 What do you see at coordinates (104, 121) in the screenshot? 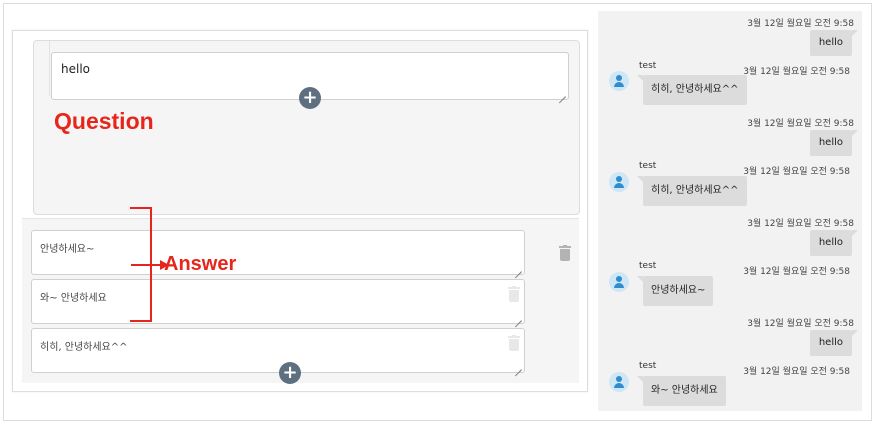
I see `question-annotation: Question` at bounding box center [104, 121].